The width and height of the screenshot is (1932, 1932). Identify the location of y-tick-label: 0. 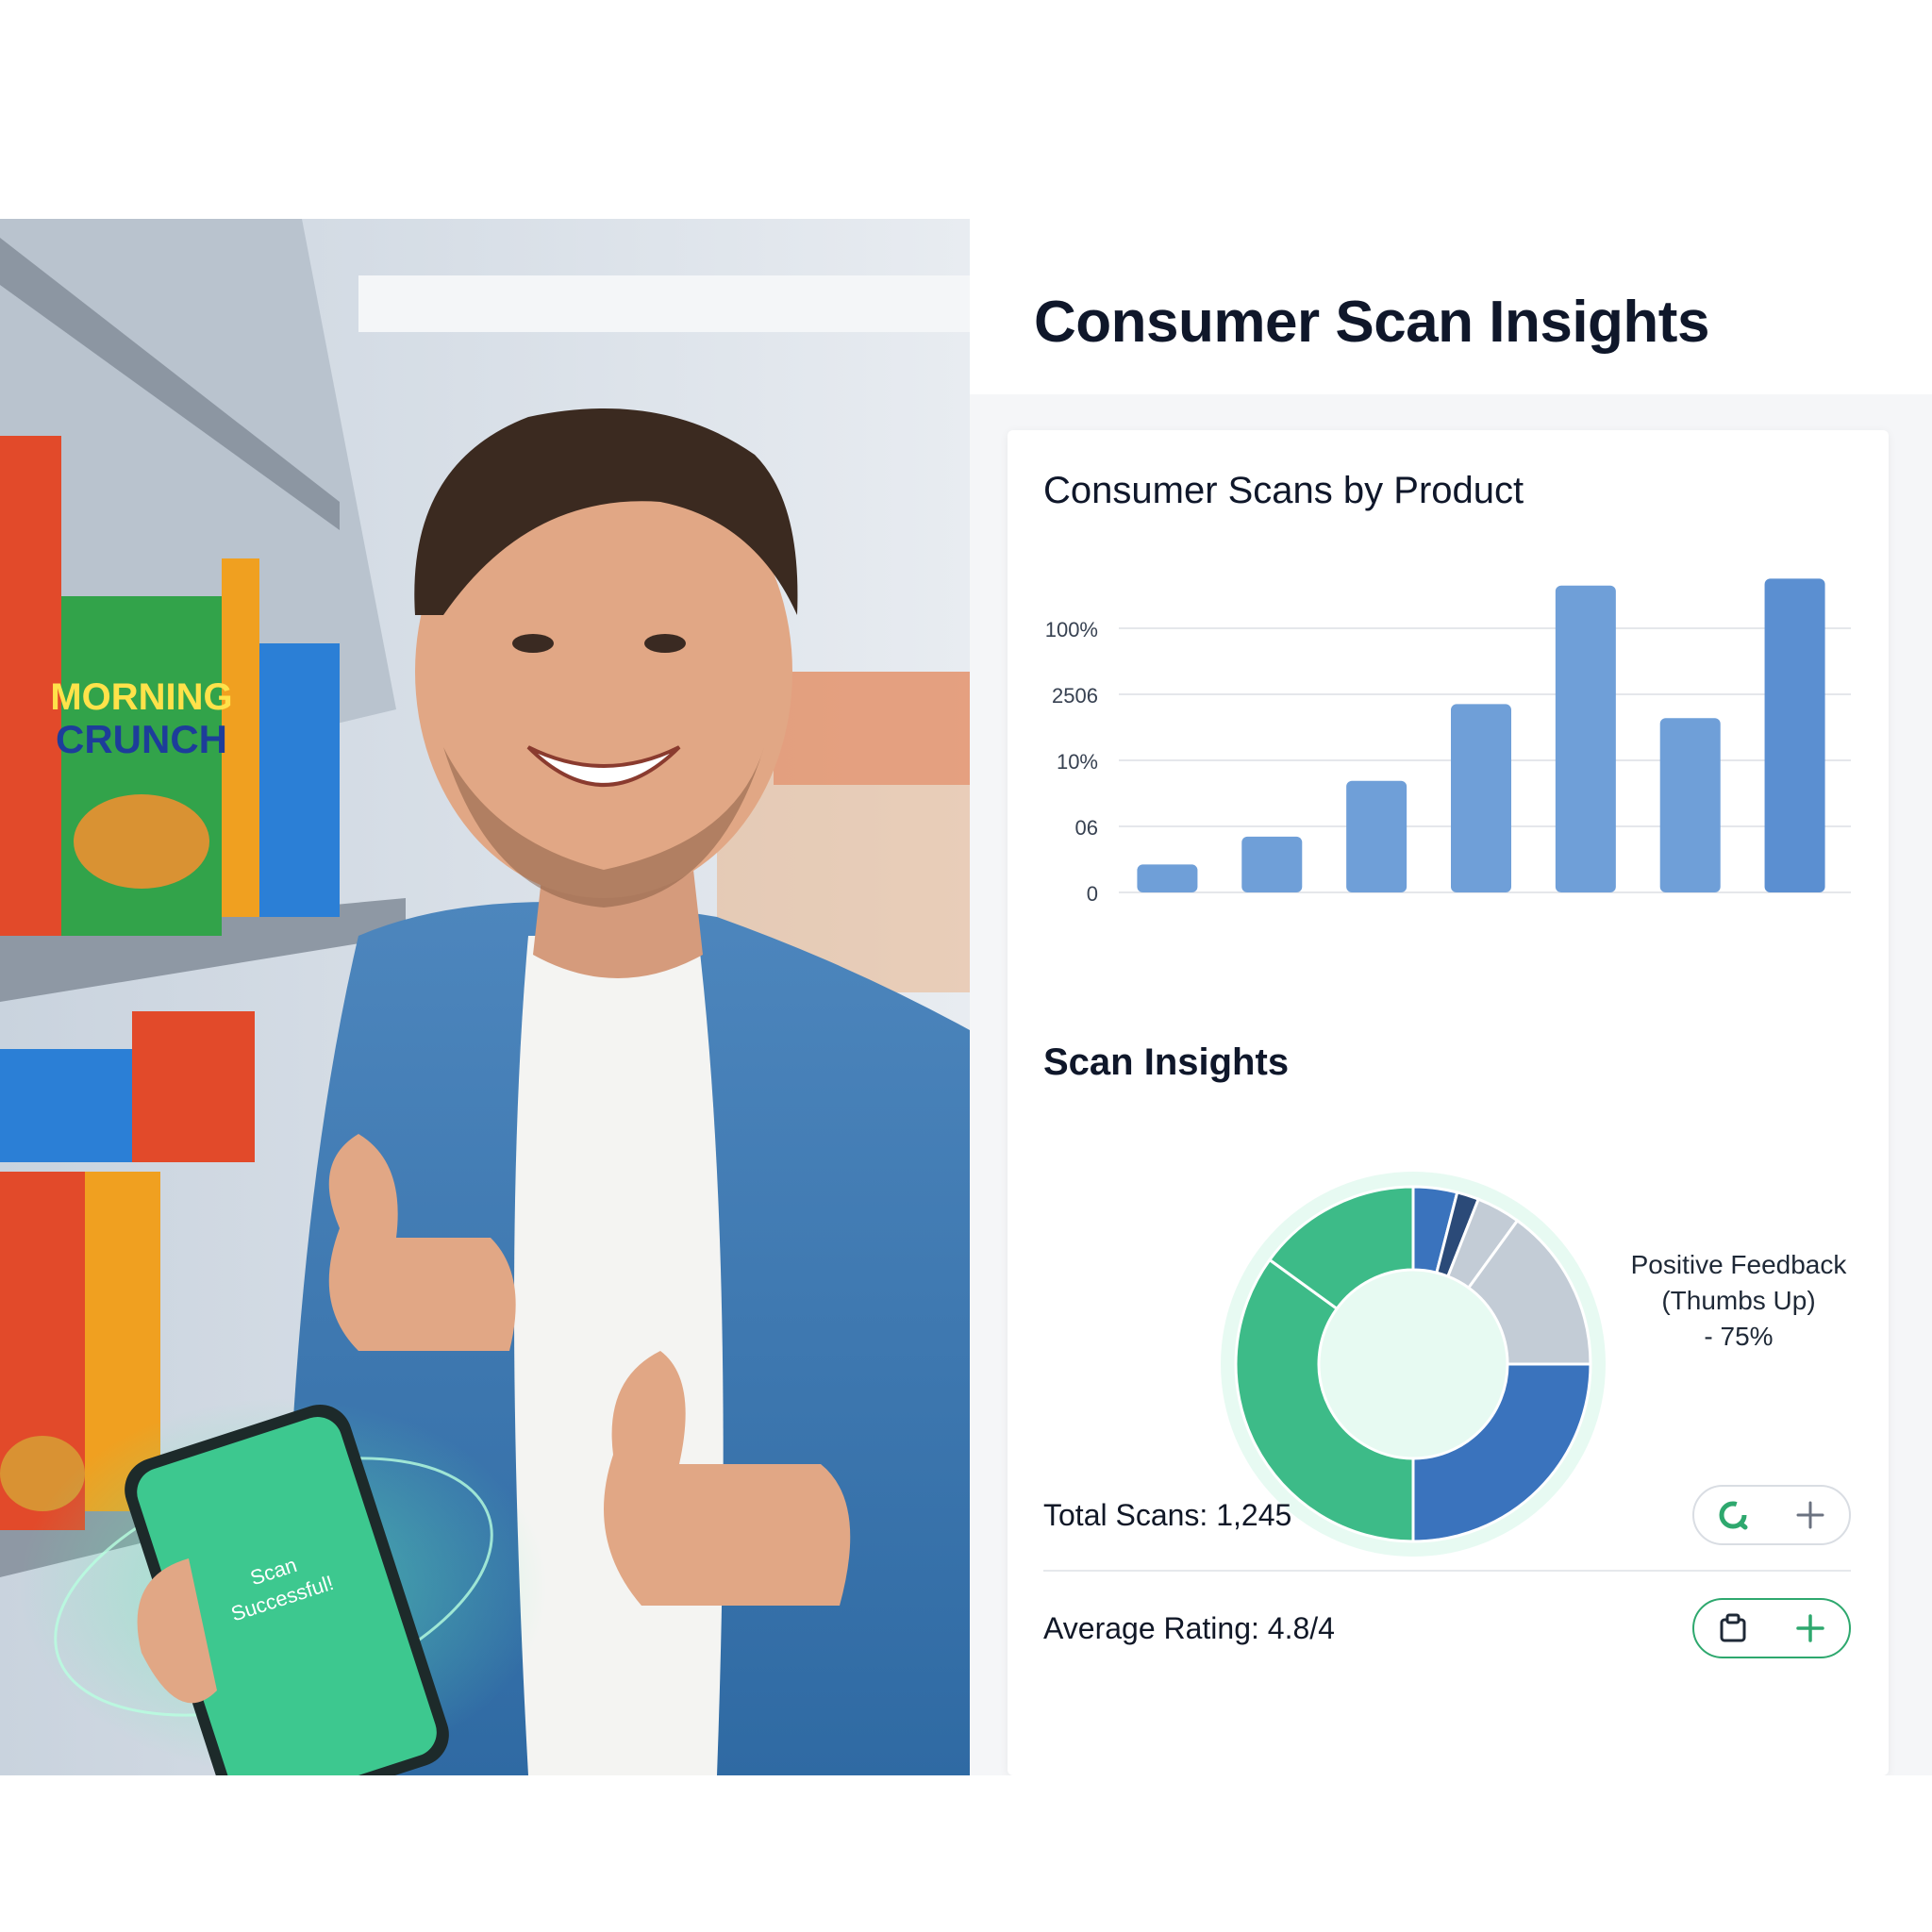
(1092, 894).